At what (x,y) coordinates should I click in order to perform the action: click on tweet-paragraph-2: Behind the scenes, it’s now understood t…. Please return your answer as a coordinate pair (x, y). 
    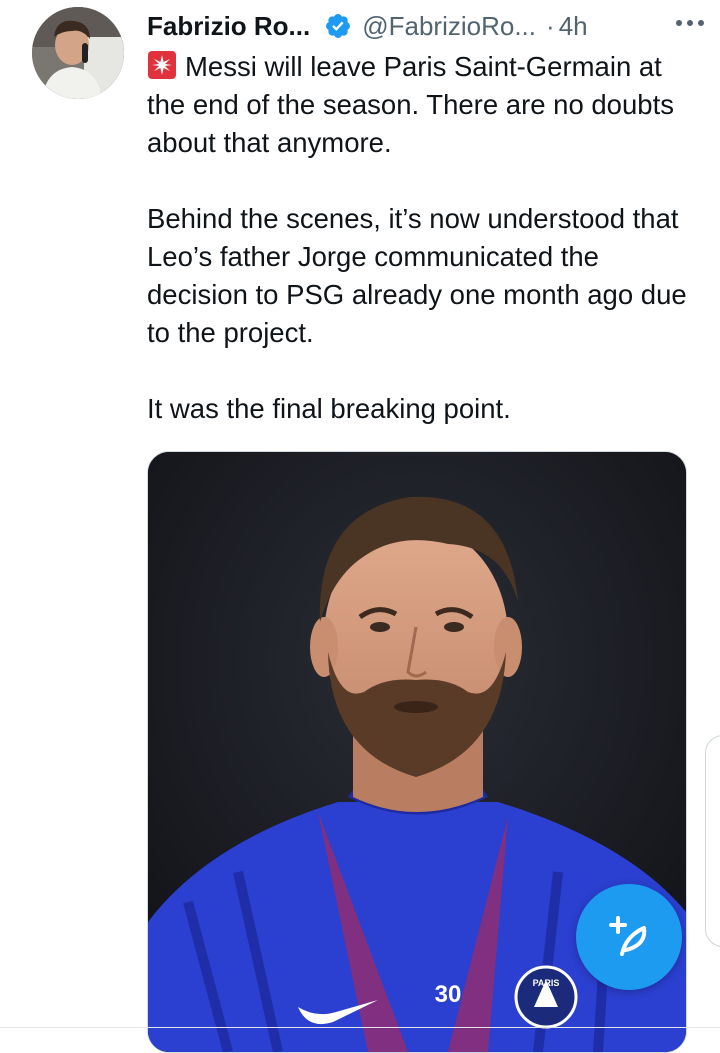
    Looking at the image, I should click on (417, 275).